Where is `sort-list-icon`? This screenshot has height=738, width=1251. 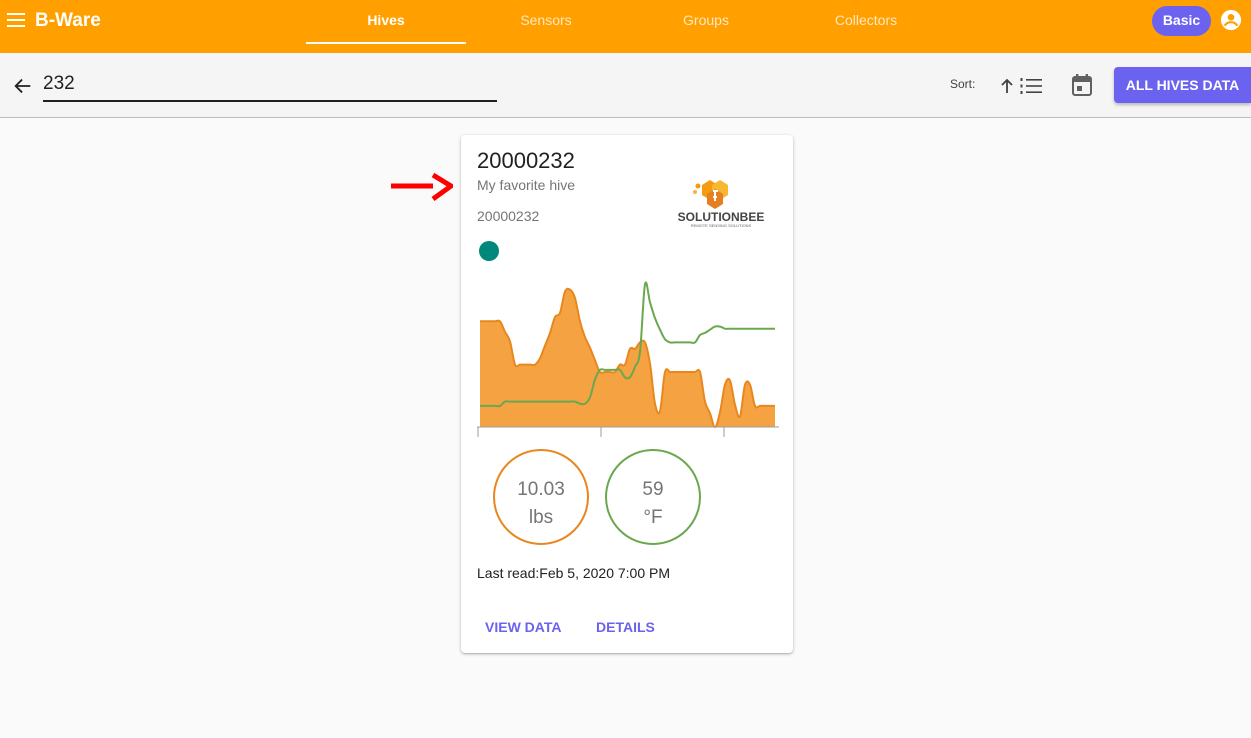 sort-list-icon is located at coordinates (1031, 86).